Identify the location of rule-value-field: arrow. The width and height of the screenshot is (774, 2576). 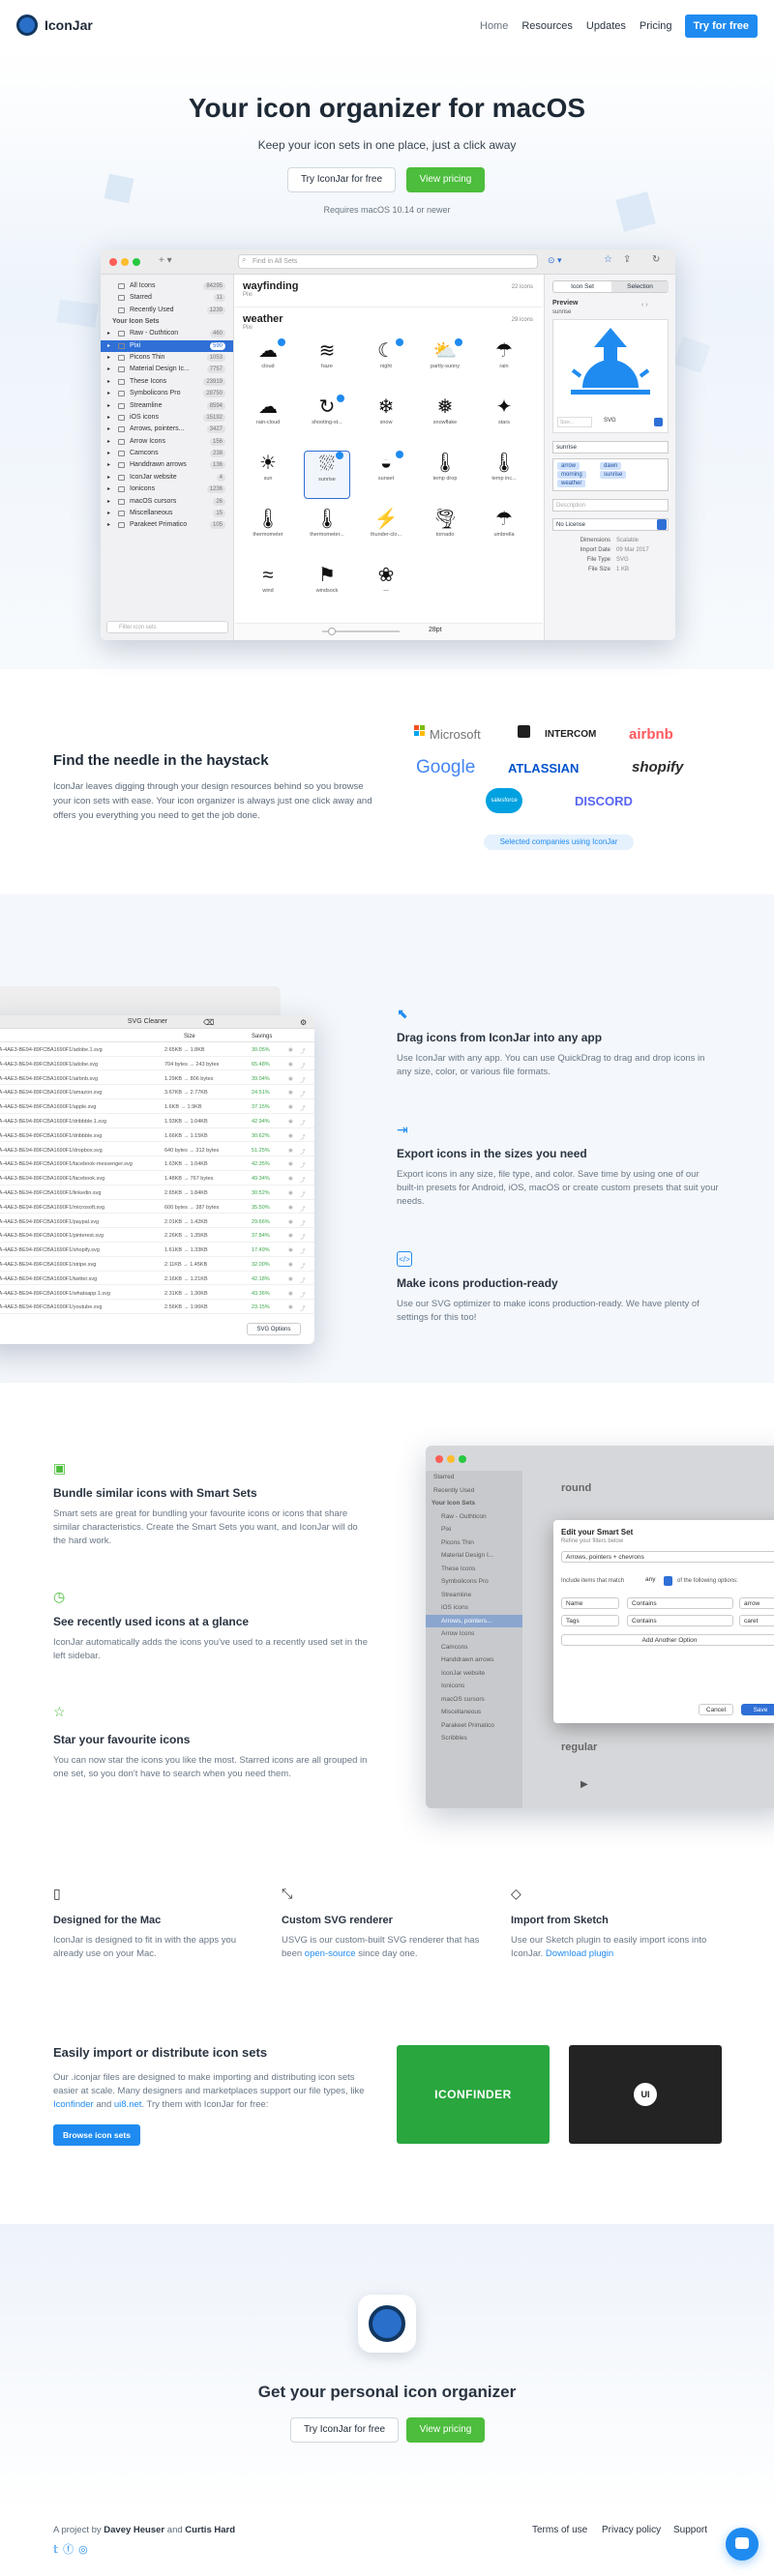
(756, 1603).